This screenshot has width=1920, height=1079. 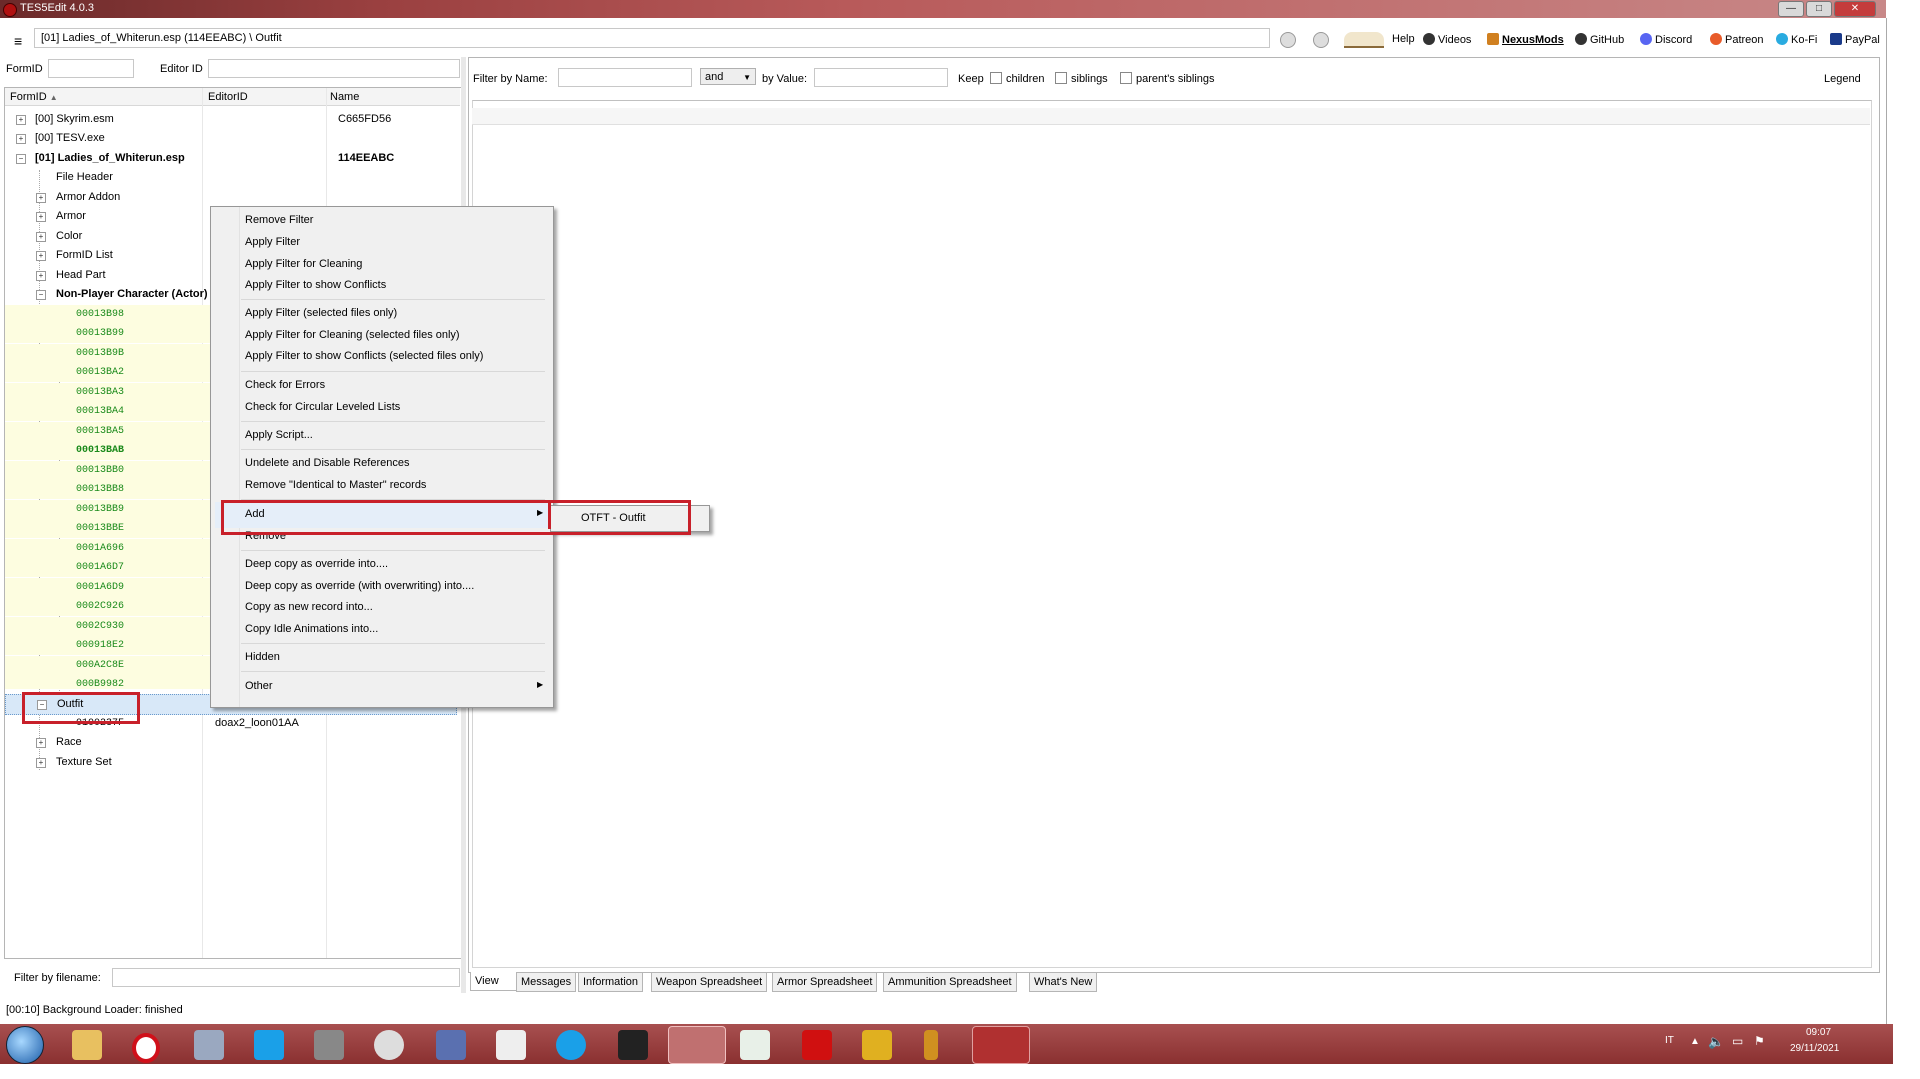 I want to click on close-button: ✕, so click(x=1855, y=9).